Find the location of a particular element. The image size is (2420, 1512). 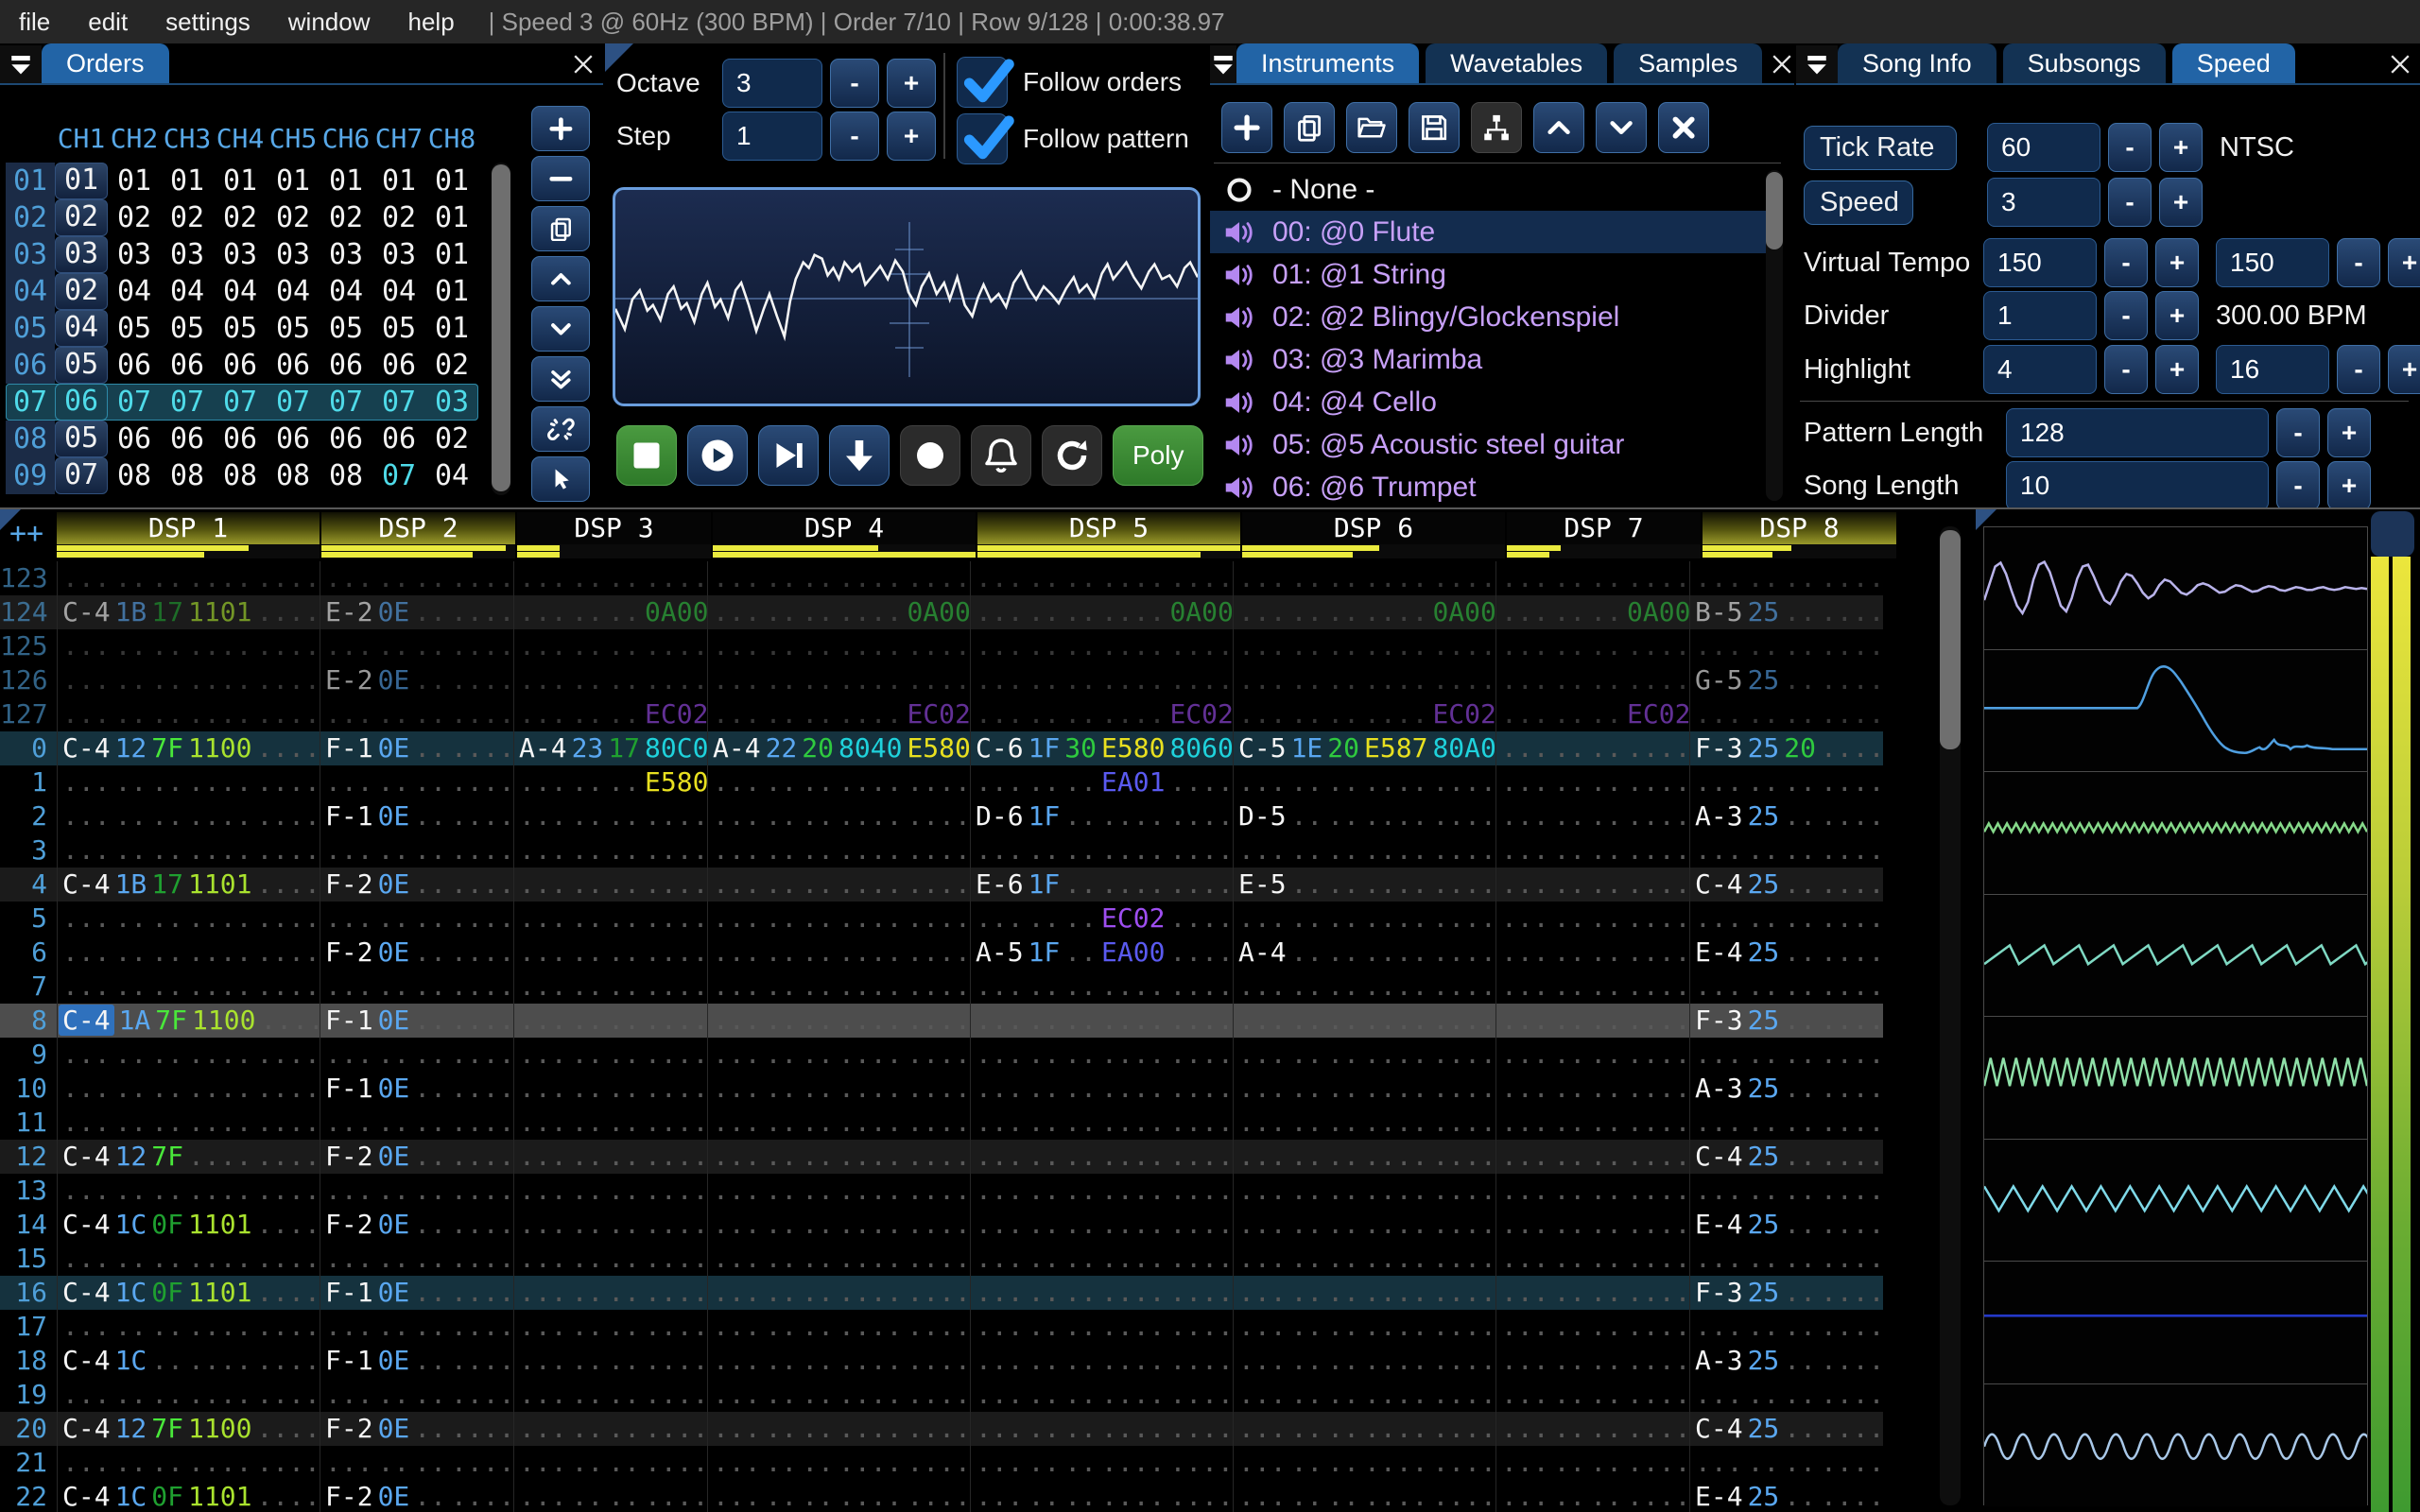

song-length-input: 10 is located at coordinates (2138, 485).